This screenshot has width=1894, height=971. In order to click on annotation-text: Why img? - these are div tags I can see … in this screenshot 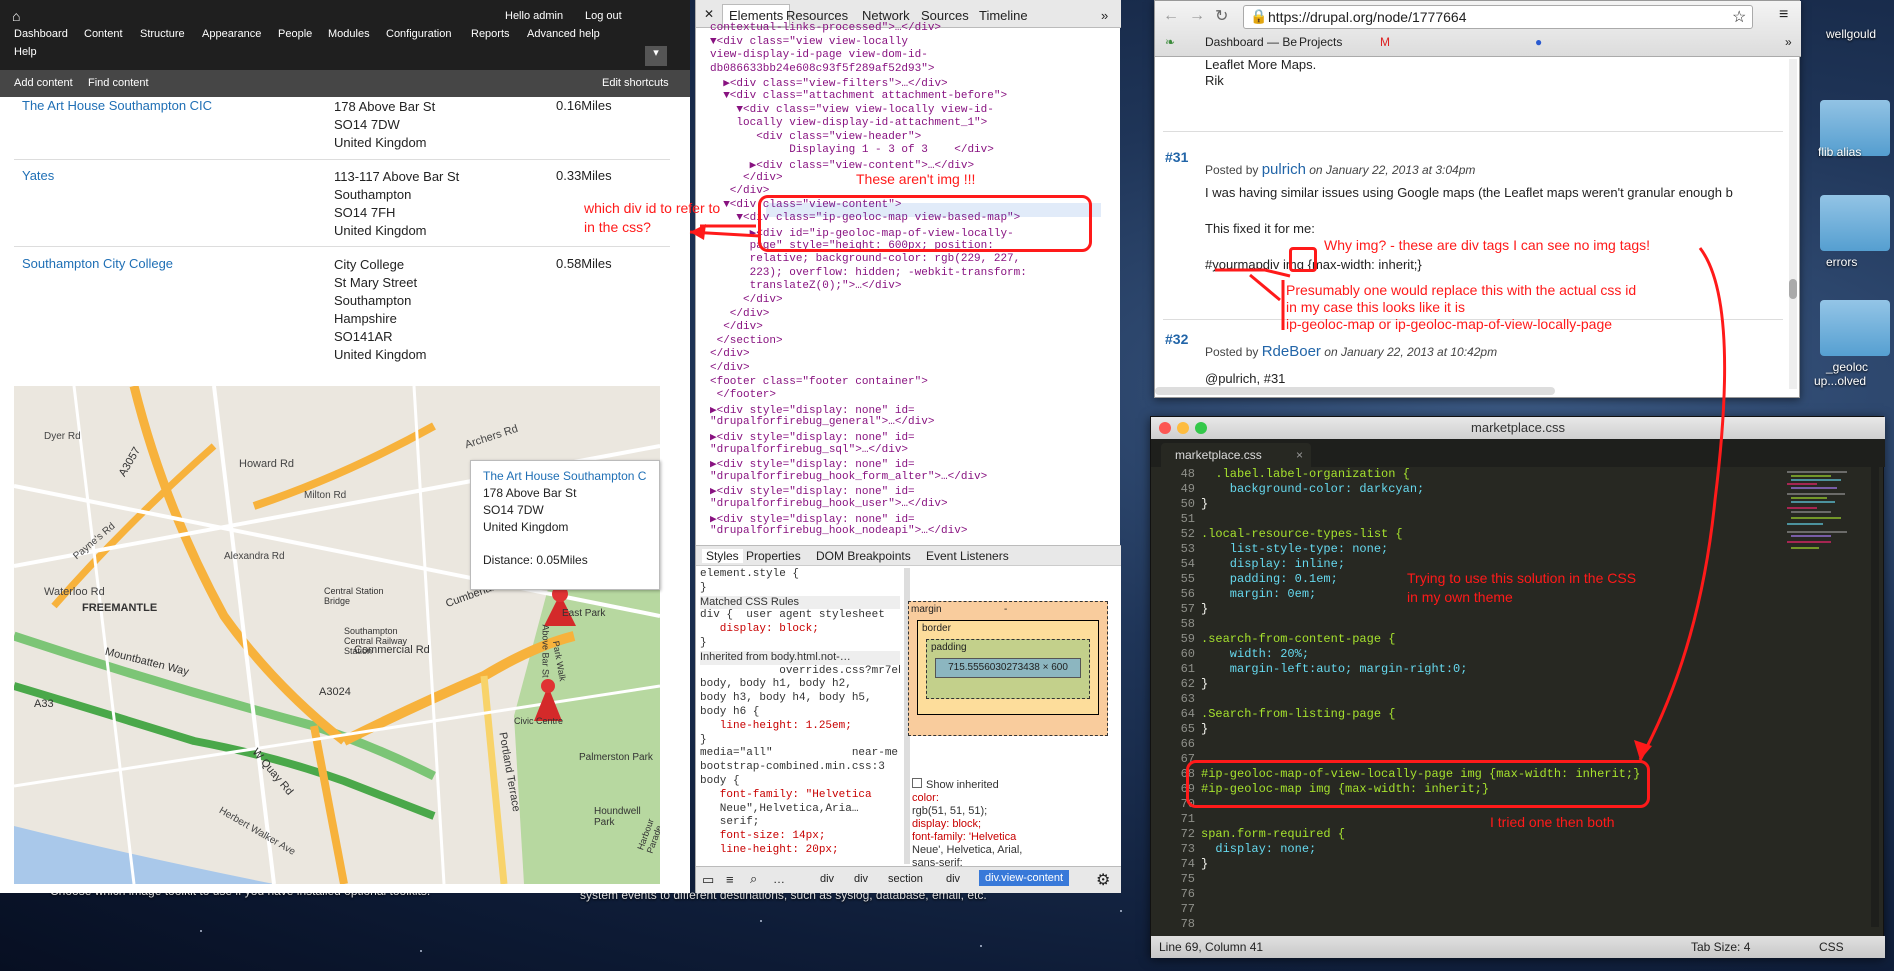, I will do `click(1487, 245)`.